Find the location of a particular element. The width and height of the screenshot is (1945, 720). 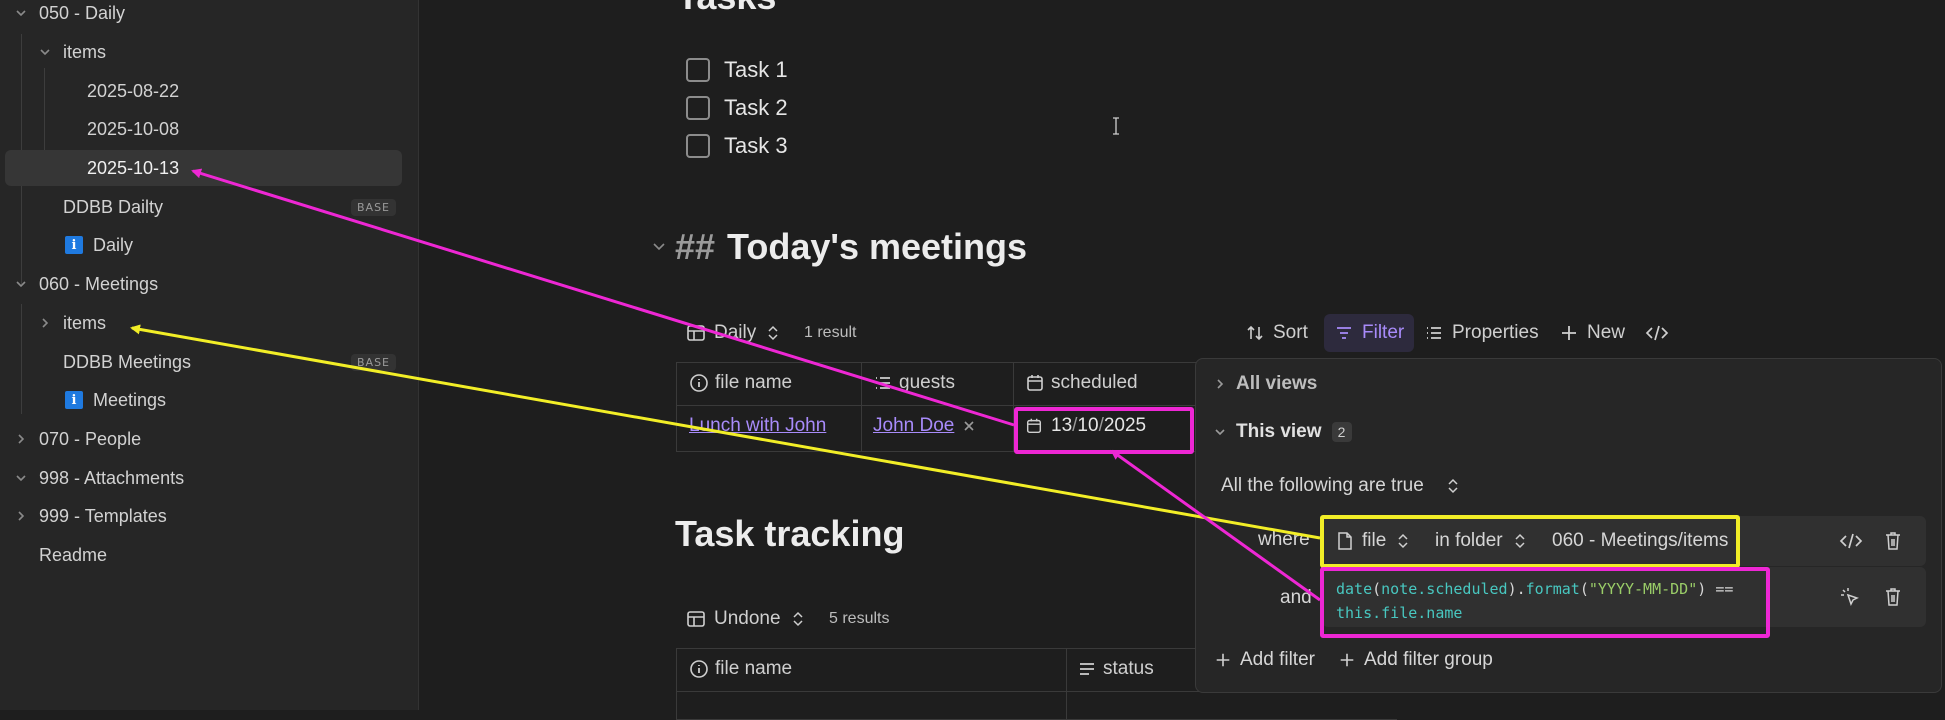

pink-arrow-to-scheduled-date is located at coordinates (1215, 525).